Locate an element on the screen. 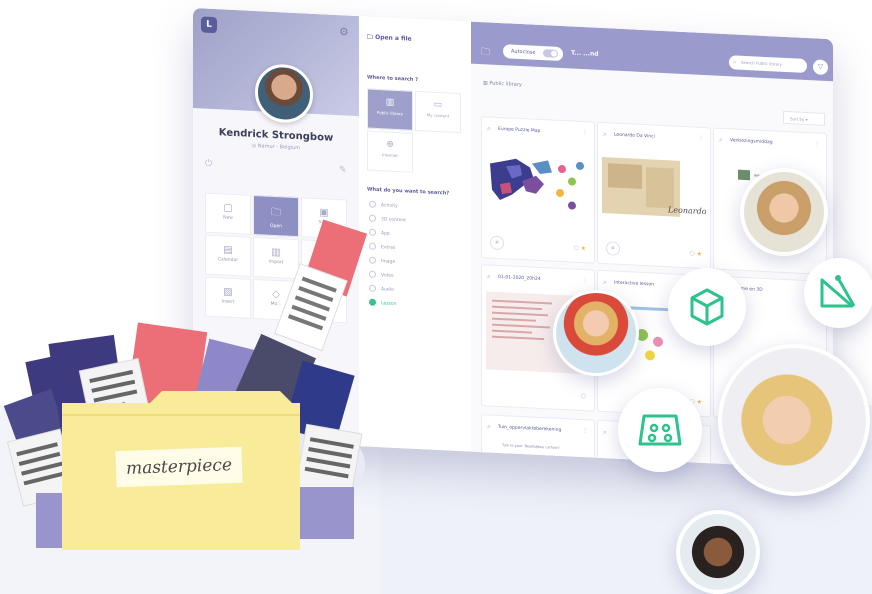 The image size is (872, 594). filter-icon: ▽ is located at coordinates (820, 67).